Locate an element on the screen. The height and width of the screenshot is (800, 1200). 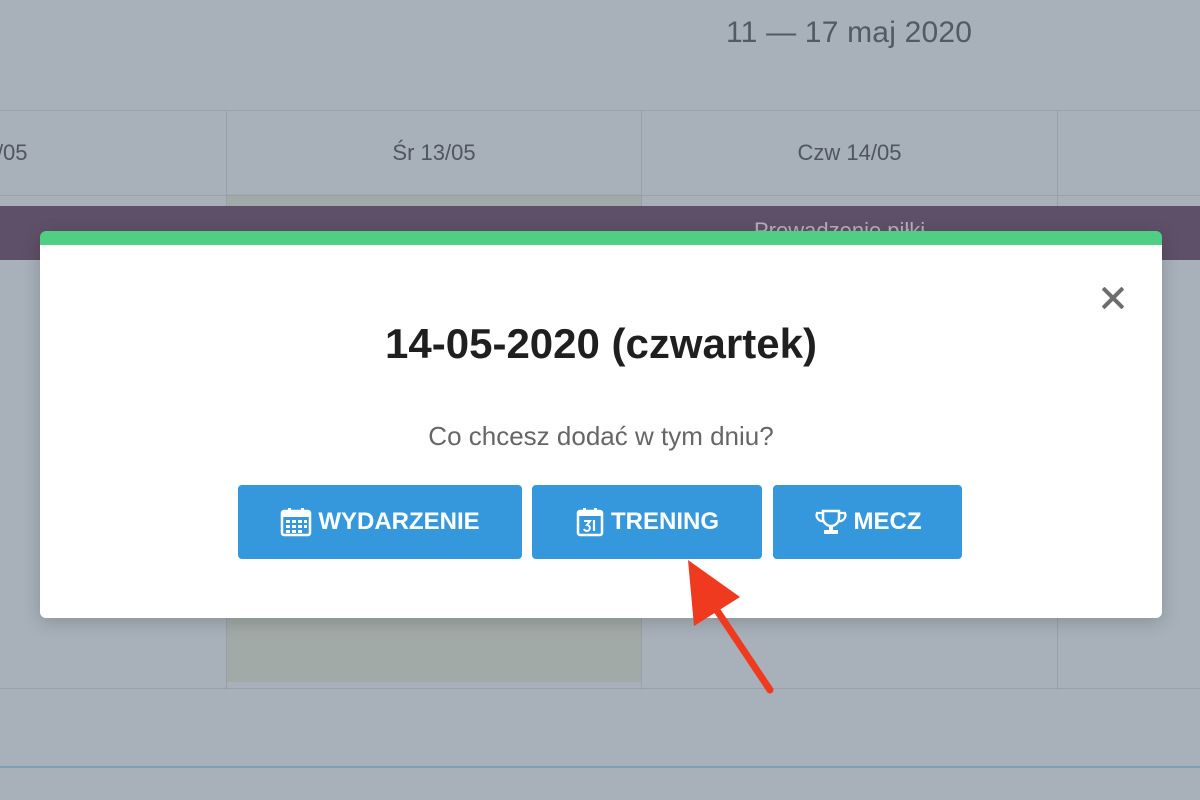
grid-bottom-line is located at coordinates (600, 688).